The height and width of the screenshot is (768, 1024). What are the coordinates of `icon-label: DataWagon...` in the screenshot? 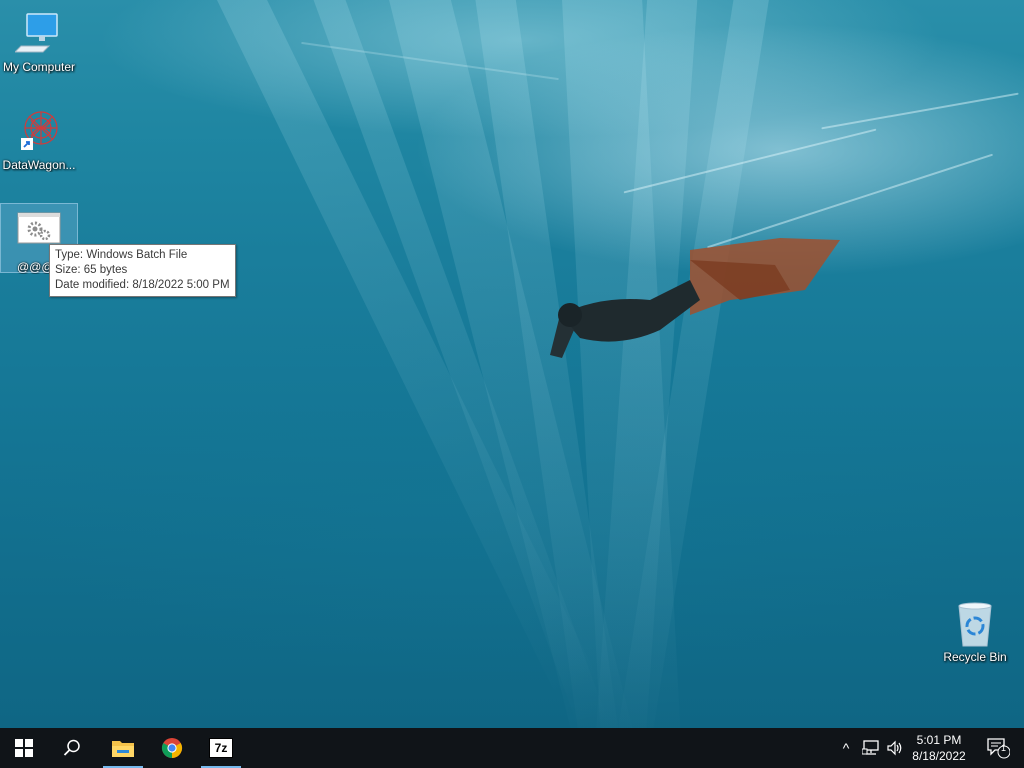 It's located at (39, 165).